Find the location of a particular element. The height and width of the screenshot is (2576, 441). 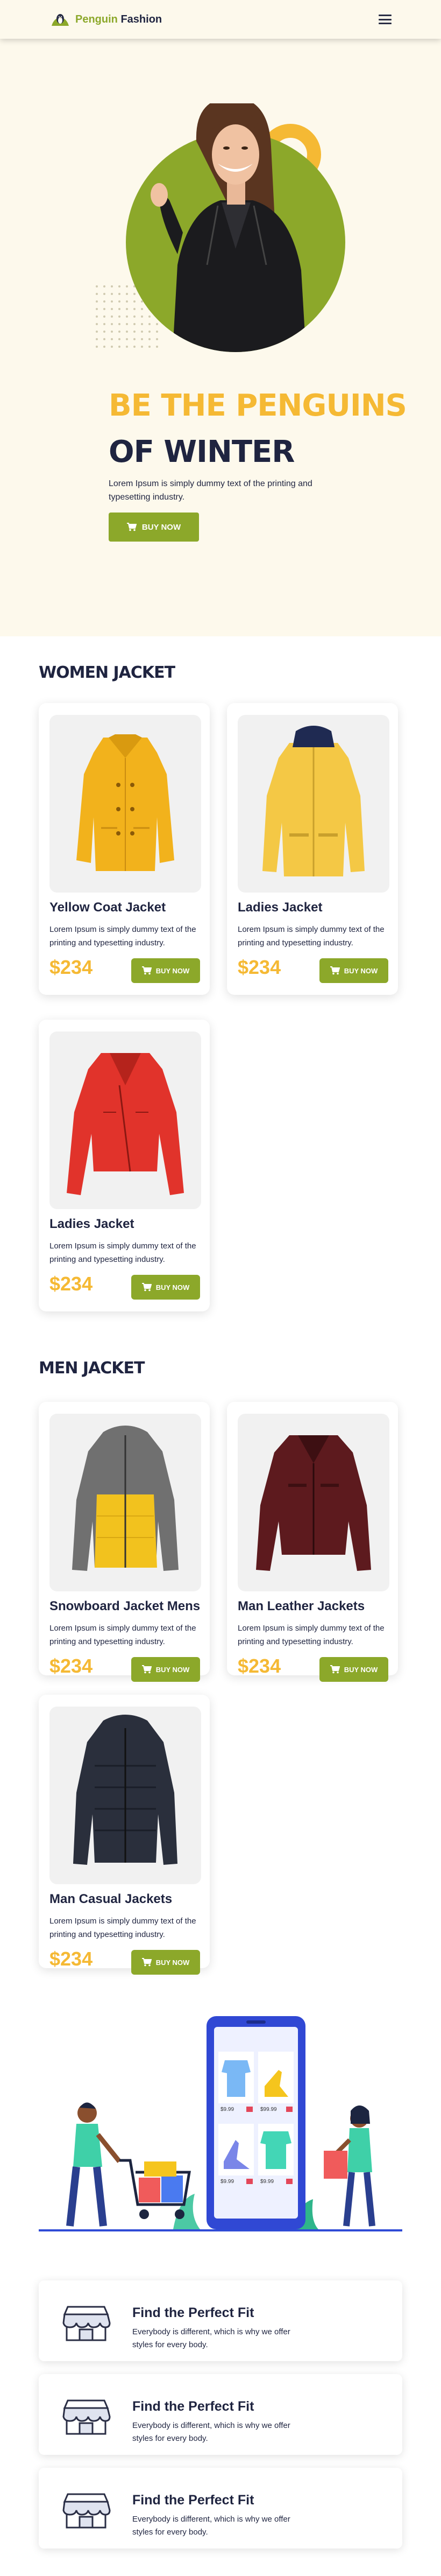

yellow-coat-image is located at coordinates (125, 802).